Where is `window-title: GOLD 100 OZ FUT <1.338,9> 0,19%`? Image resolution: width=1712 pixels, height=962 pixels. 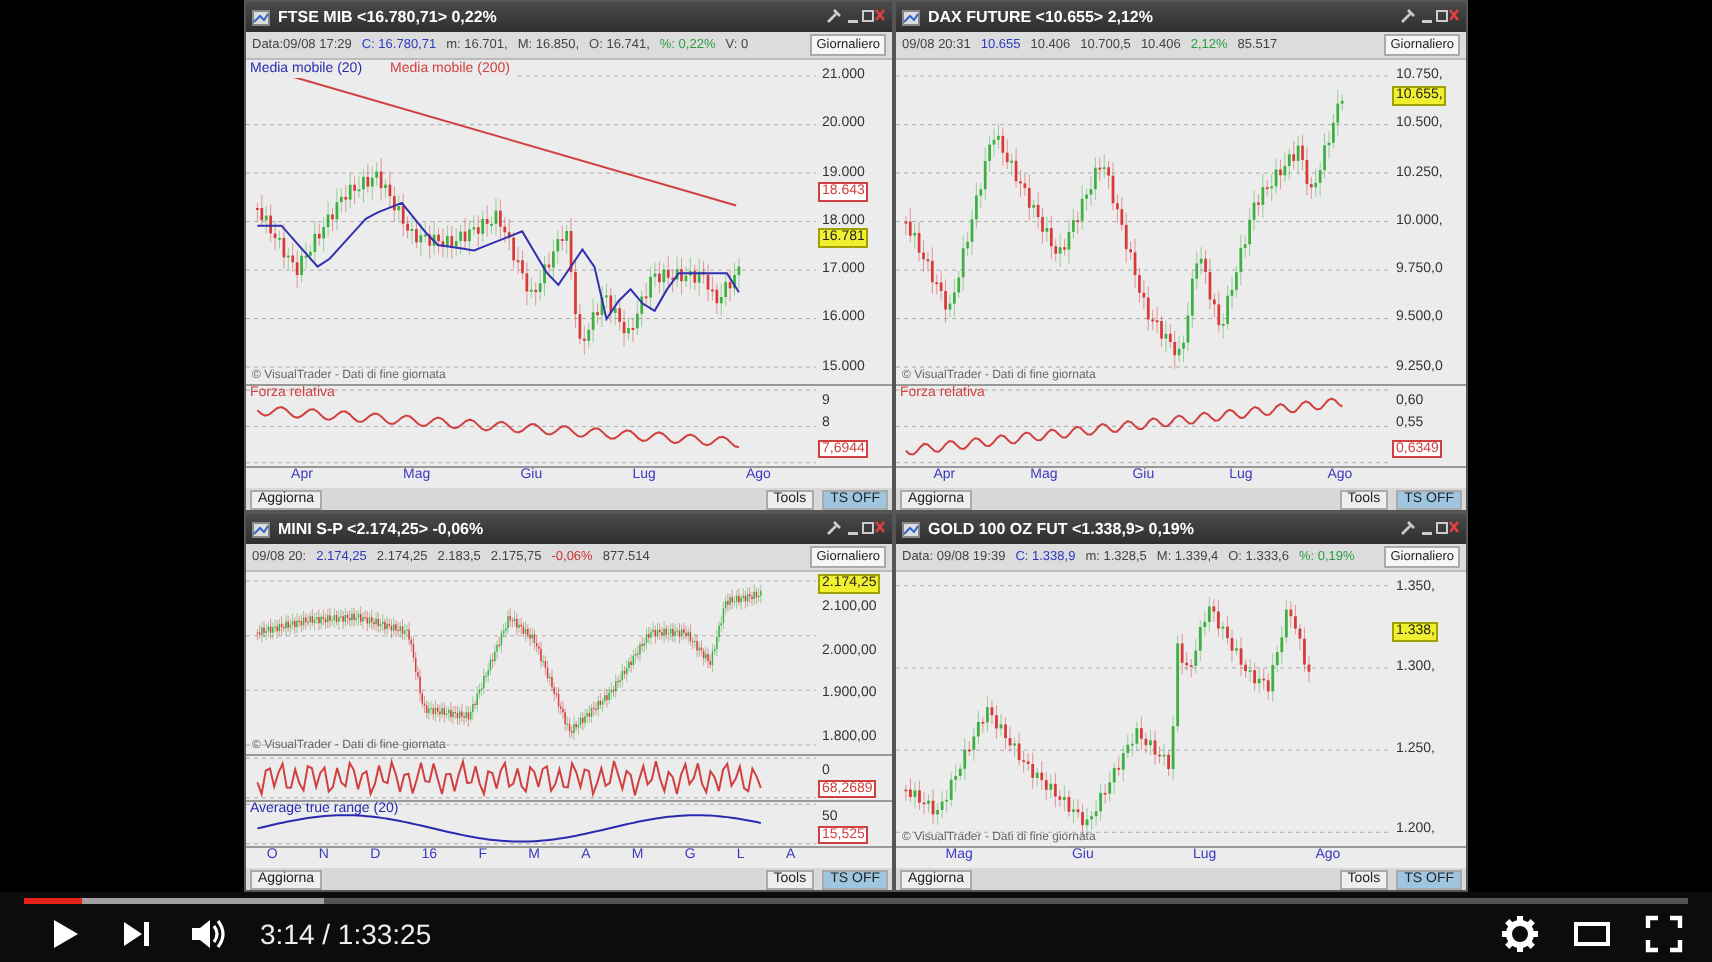
window-title: GOLD 100 OZ FUT <1.338,9> 0,19% is located at coordinates (1062, 529).